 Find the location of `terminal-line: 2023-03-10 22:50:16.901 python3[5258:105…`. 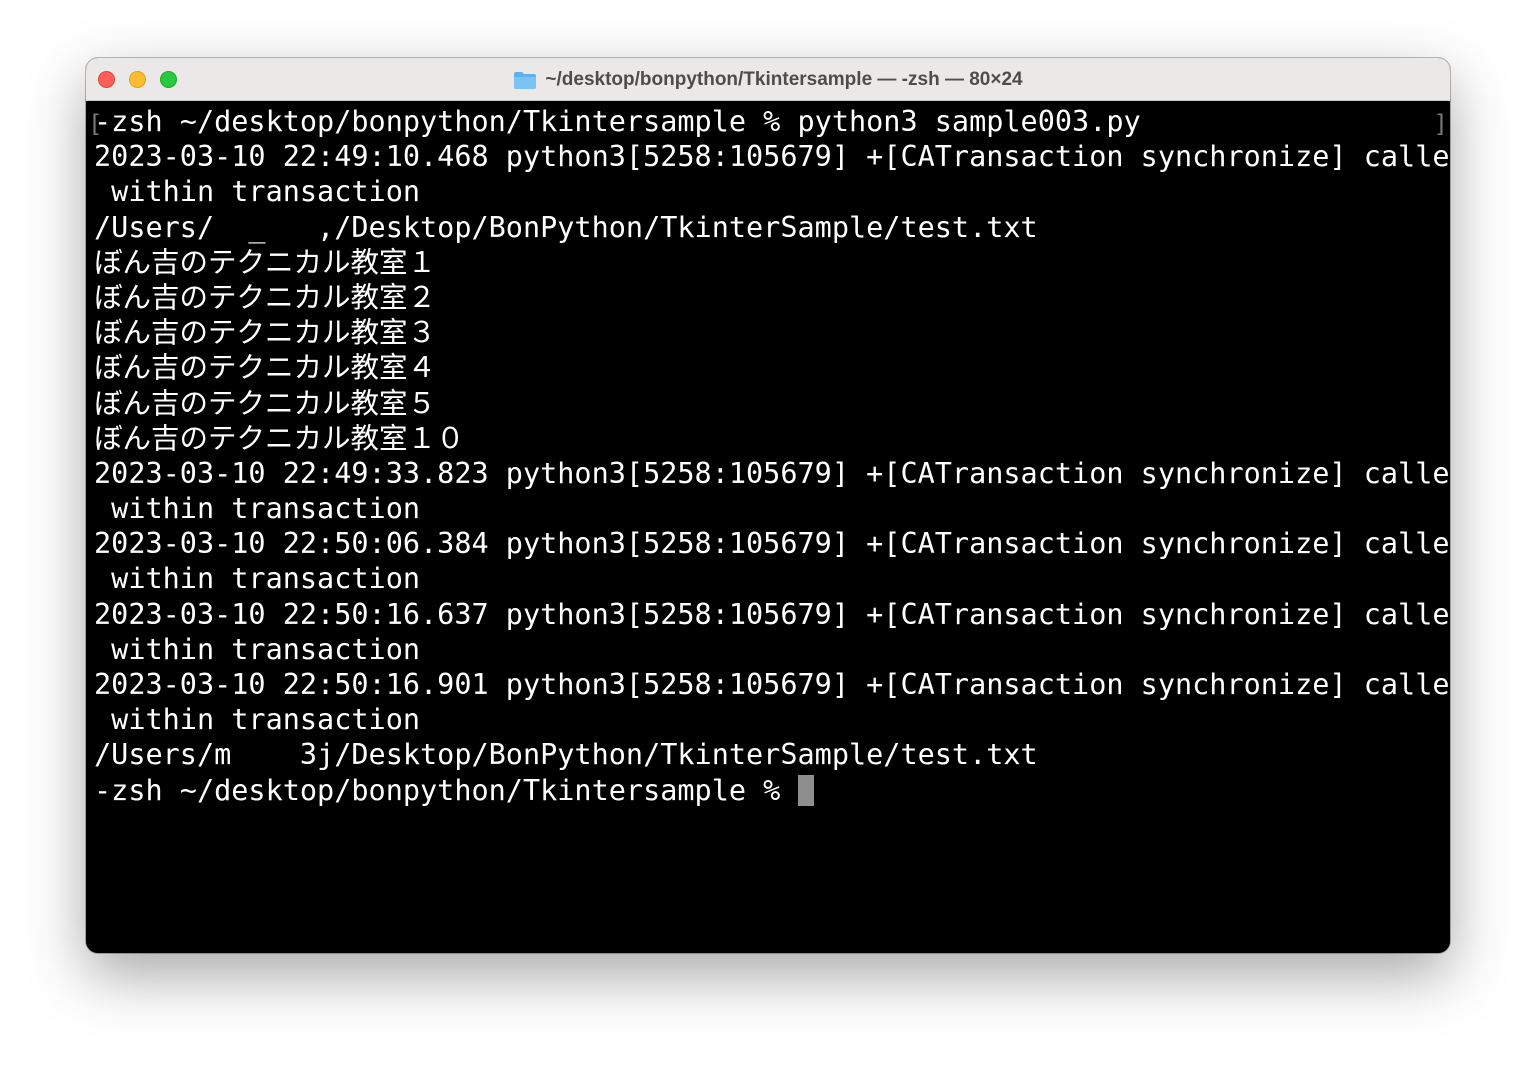

terminal-line: 2023-03-10 22:50:16.901 python3[5258:105… is located at coordinates (772, 684).